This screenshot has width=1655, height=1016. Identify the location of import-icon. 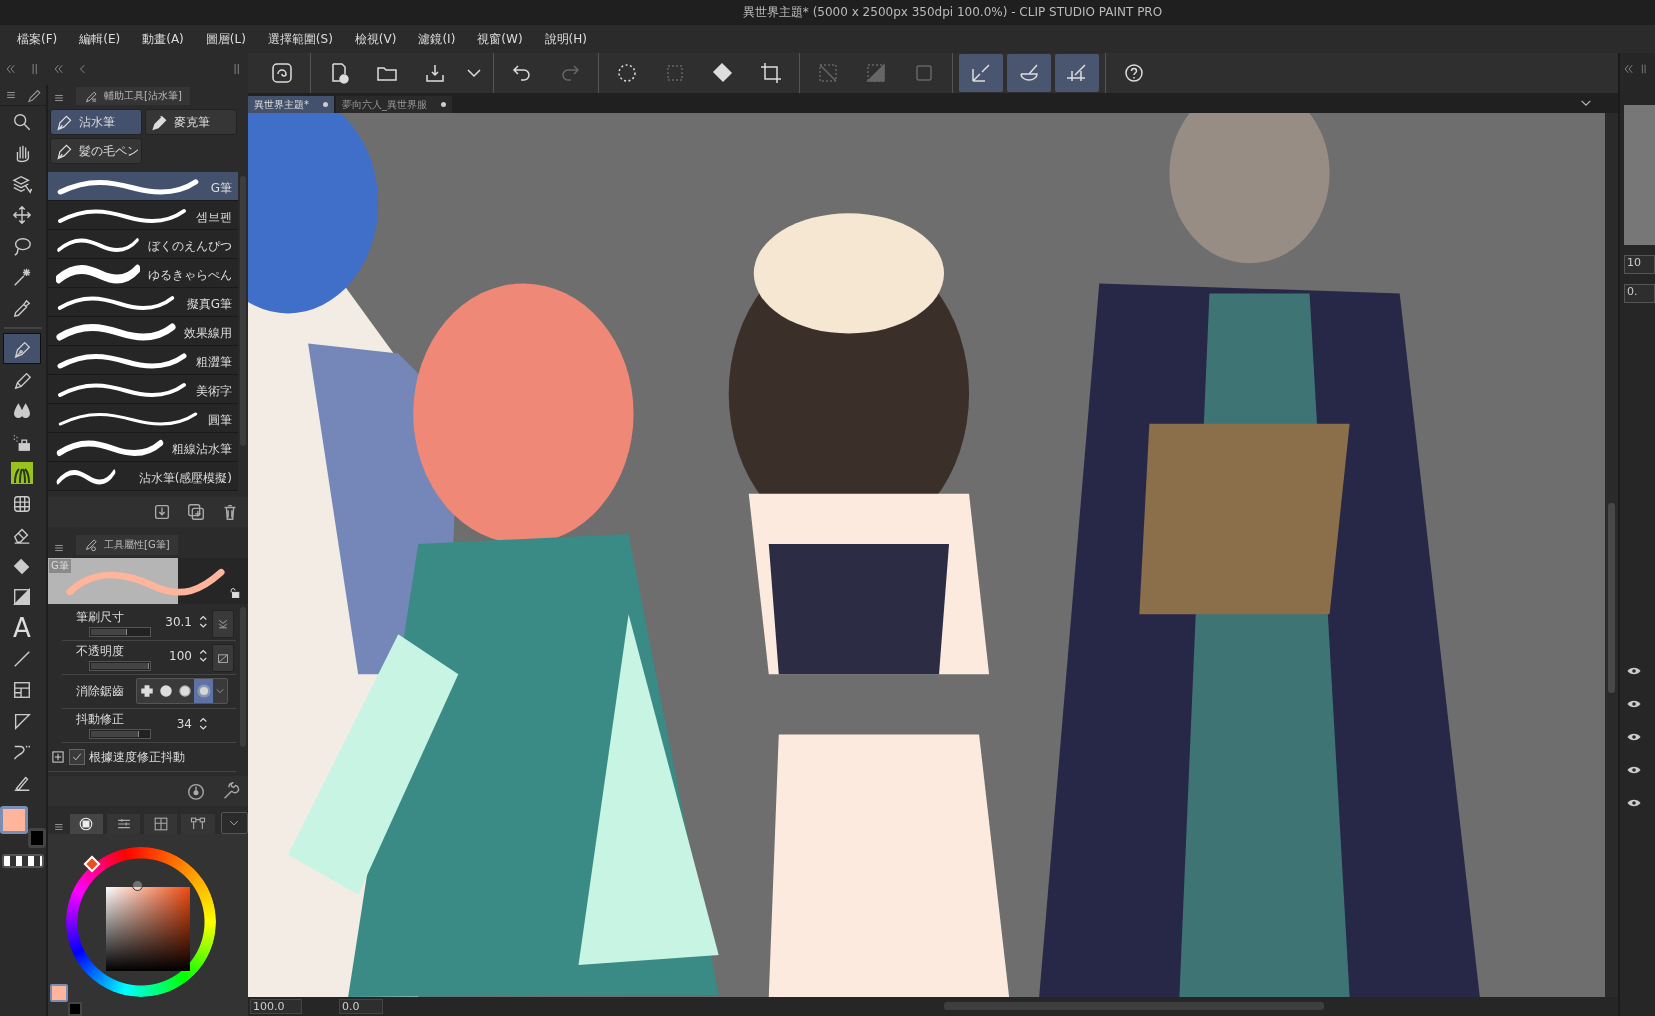
(162, 512).